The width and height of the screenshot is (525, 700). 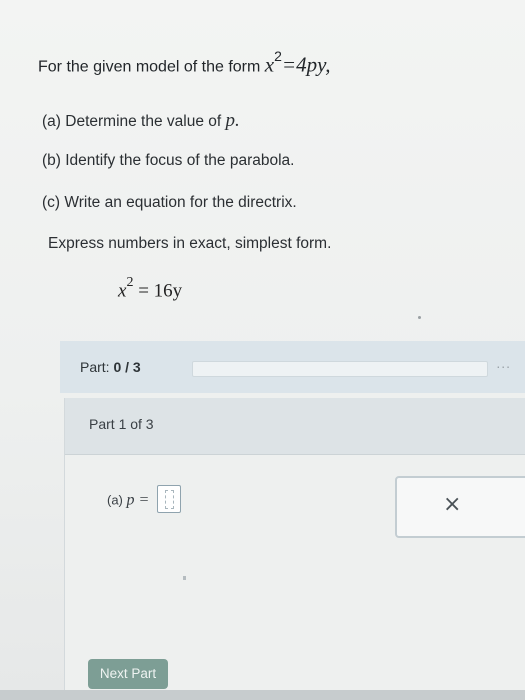 I want to click on equation-rhs: = 16y, so click(x=160, y=291).